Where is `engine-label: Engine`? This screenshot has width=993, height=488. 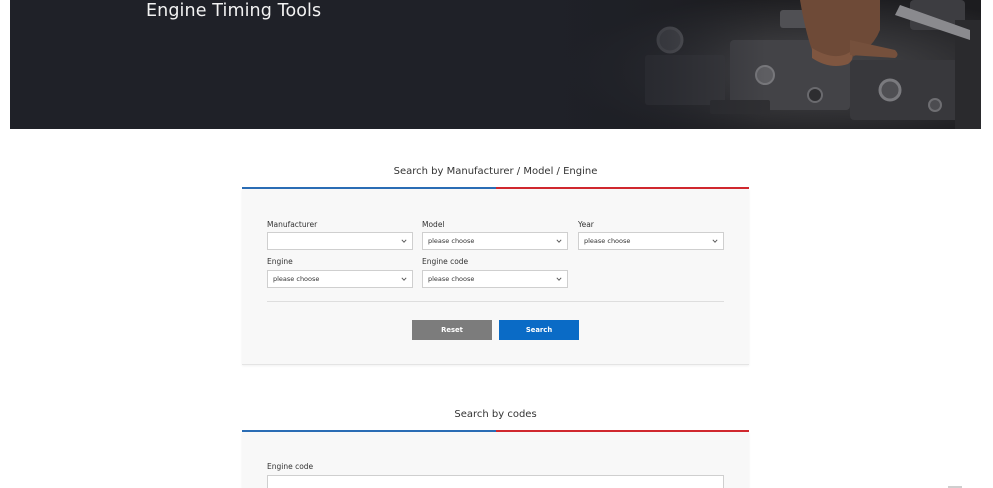 engine-label: Engine is located at coordinates (280, 261).